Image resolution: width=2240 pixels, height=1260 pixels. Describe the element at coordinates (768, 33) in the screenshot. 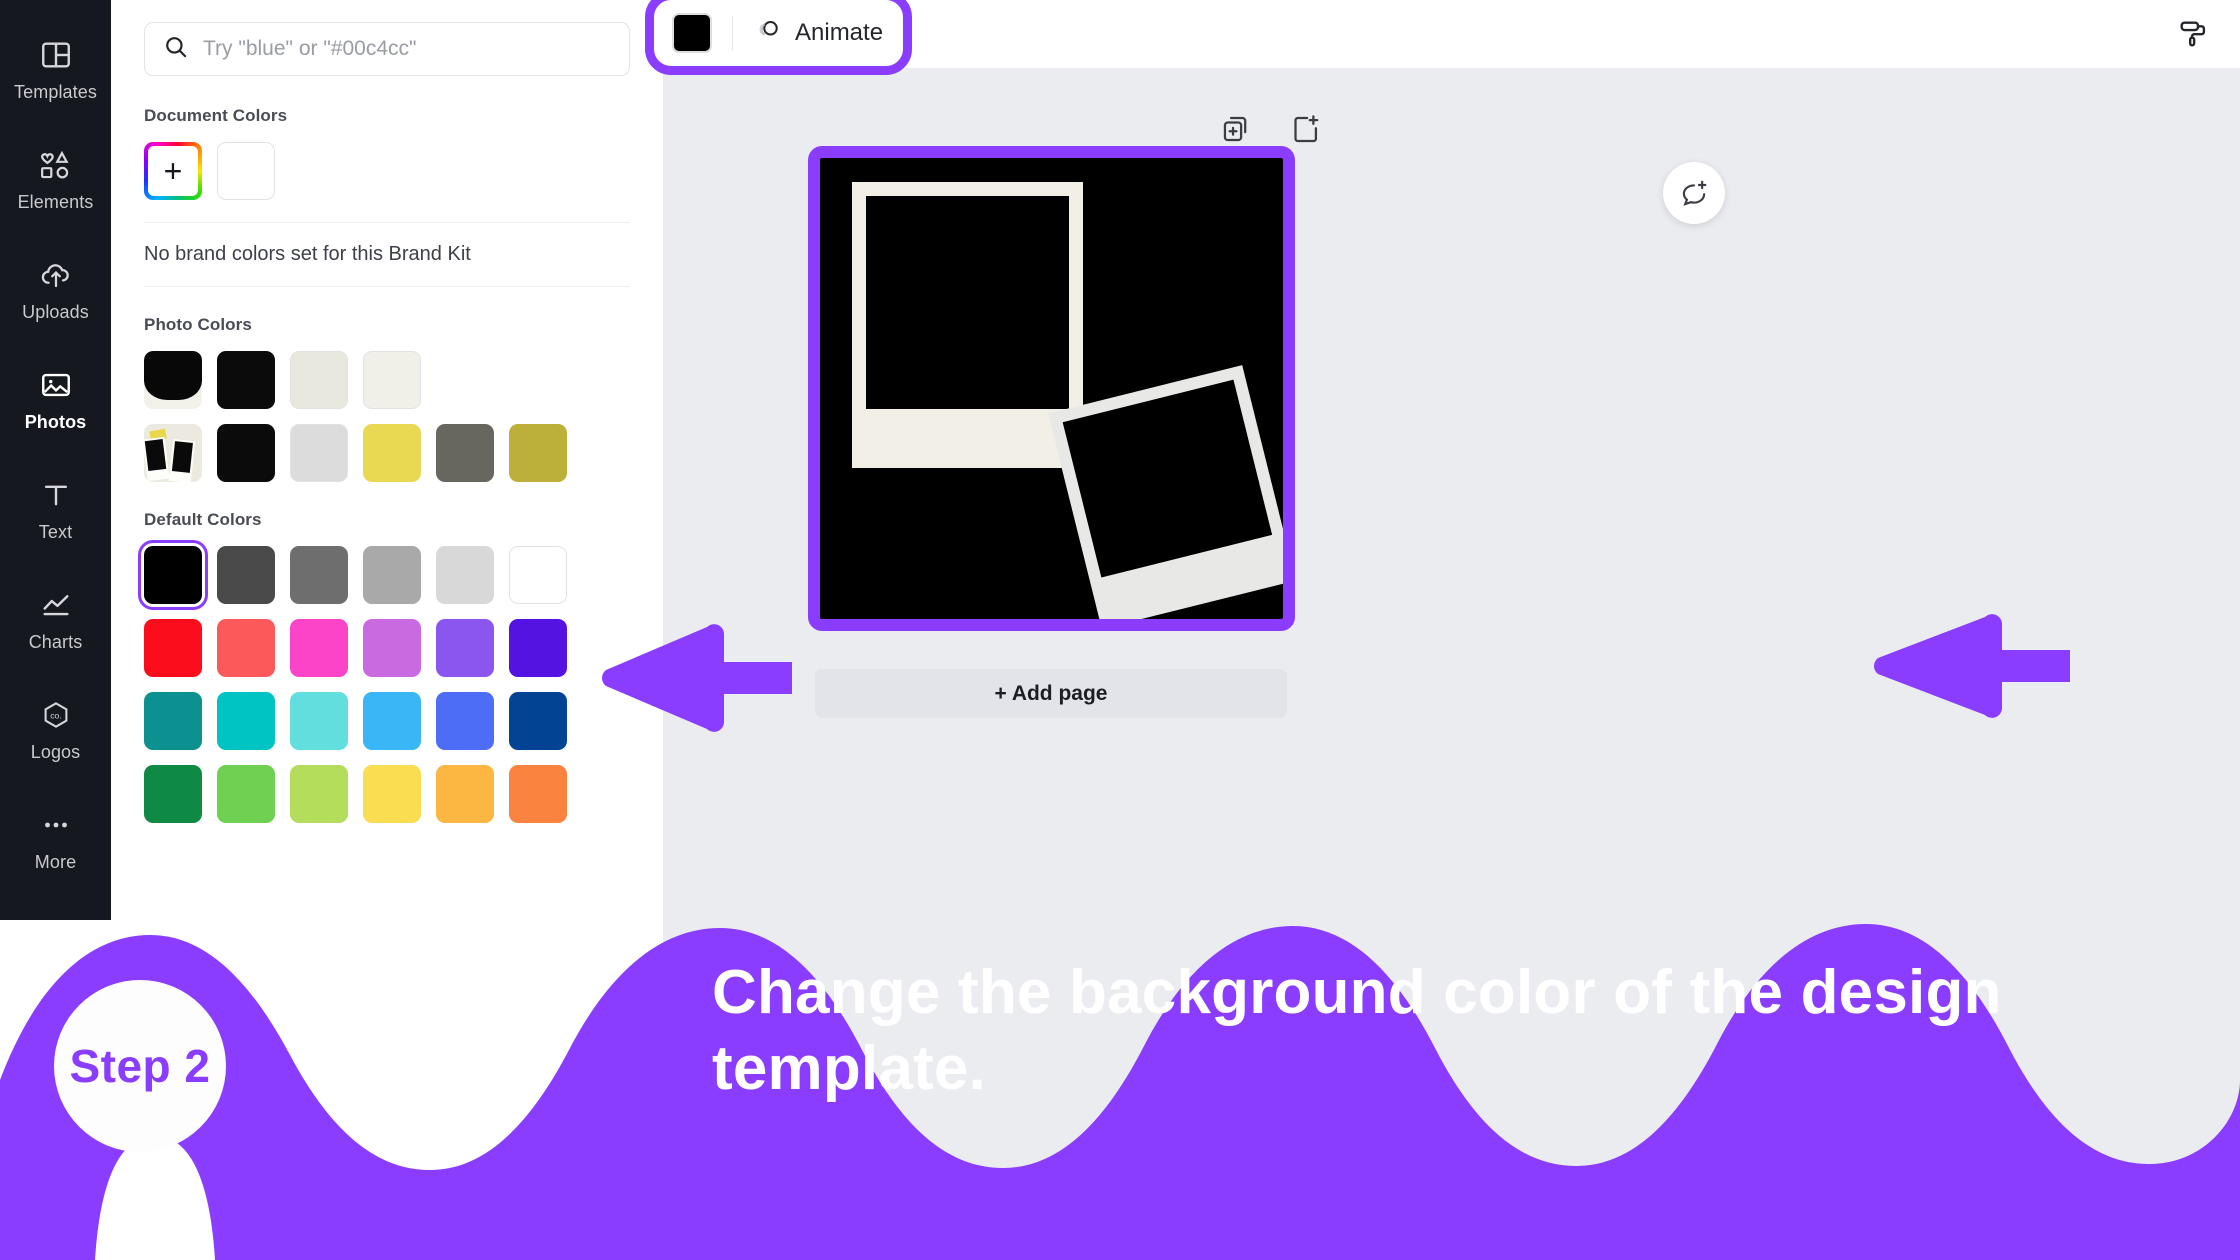

I see `animate-icon` at that location.